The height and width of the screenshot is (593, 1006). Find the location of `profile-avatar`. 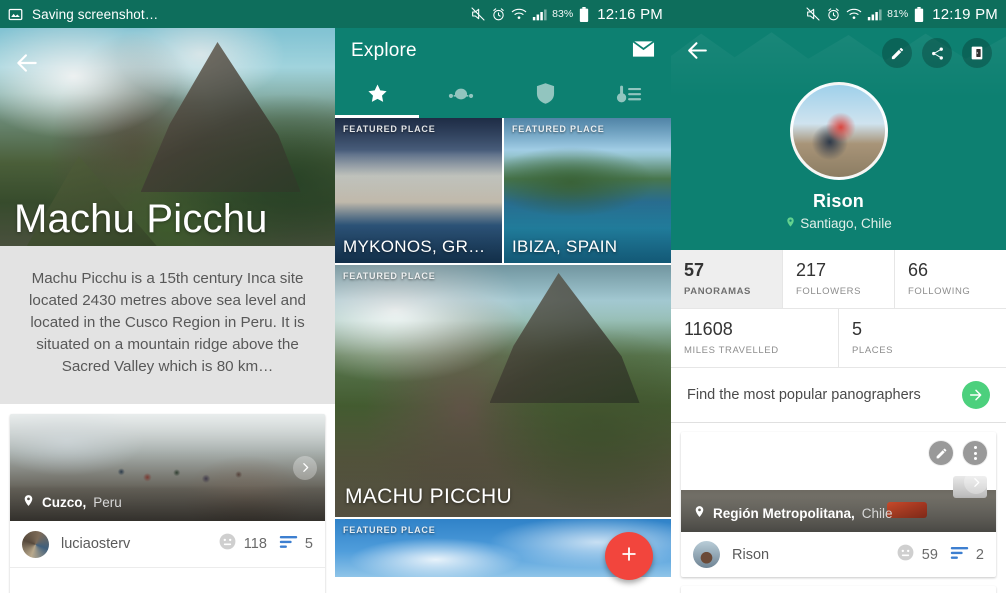

profile-avatar is located at coordinates (838, 131).